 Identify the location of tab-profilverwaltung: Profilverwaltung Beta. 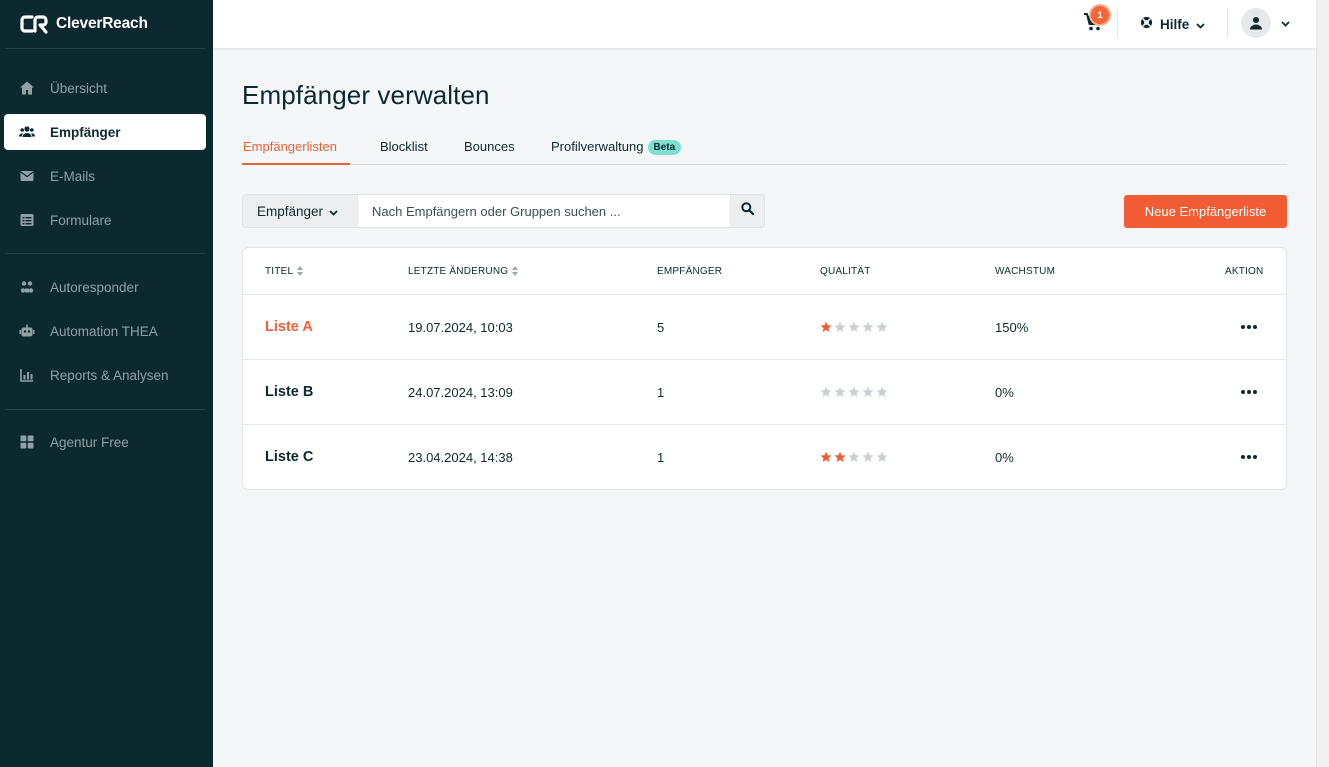
(616, 147).